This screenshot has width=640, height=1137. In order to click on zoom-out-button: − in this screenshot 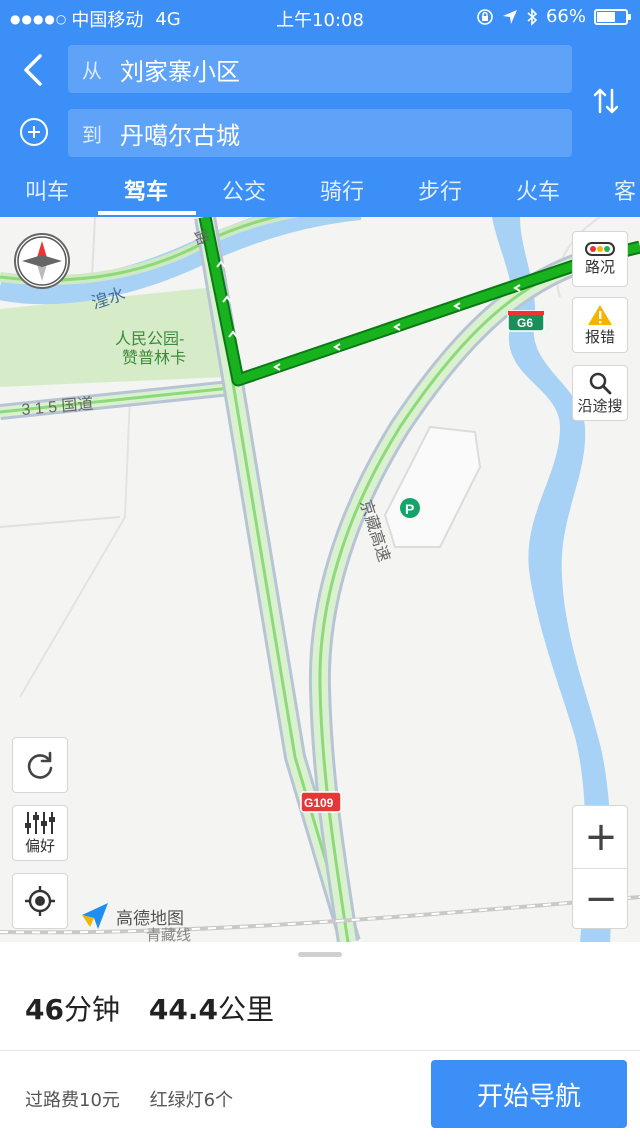, I will do `click(601, 899)`.